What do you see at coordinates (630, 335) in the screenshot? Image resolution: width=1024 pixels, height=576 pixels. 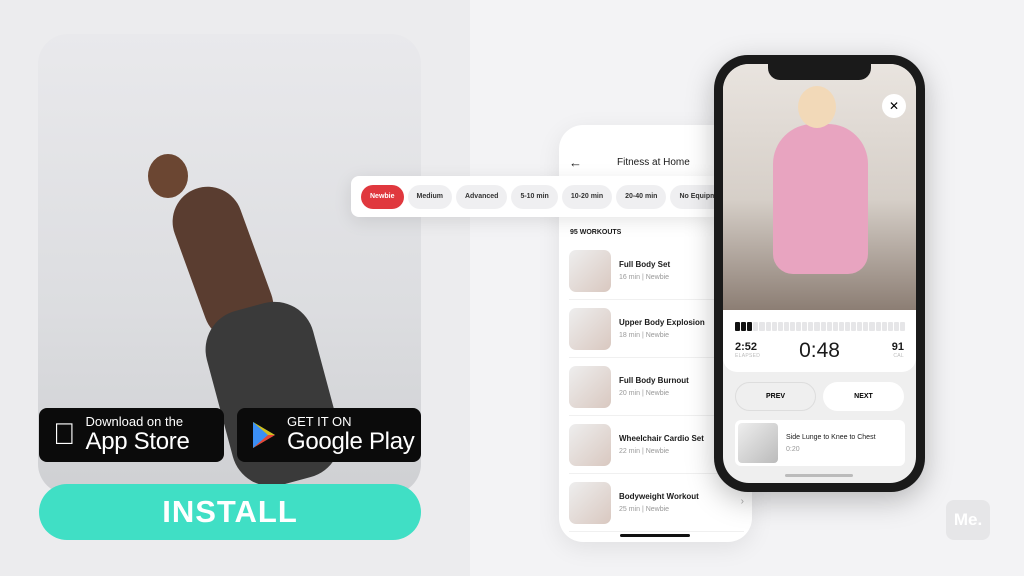 I see `workout-duration: 18 min` at bounding box center [630, 335].